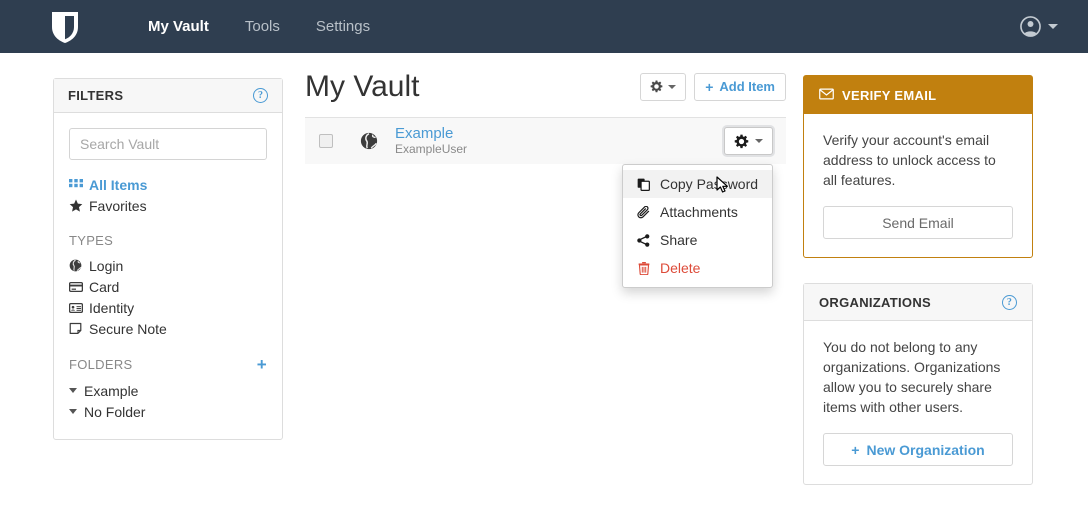 The width and height of the screenshot is (1088, 529). Describe the element at coordinates (545, 94) in the screenshot. I see `vault-header: My Vault + Add Item` at that location.